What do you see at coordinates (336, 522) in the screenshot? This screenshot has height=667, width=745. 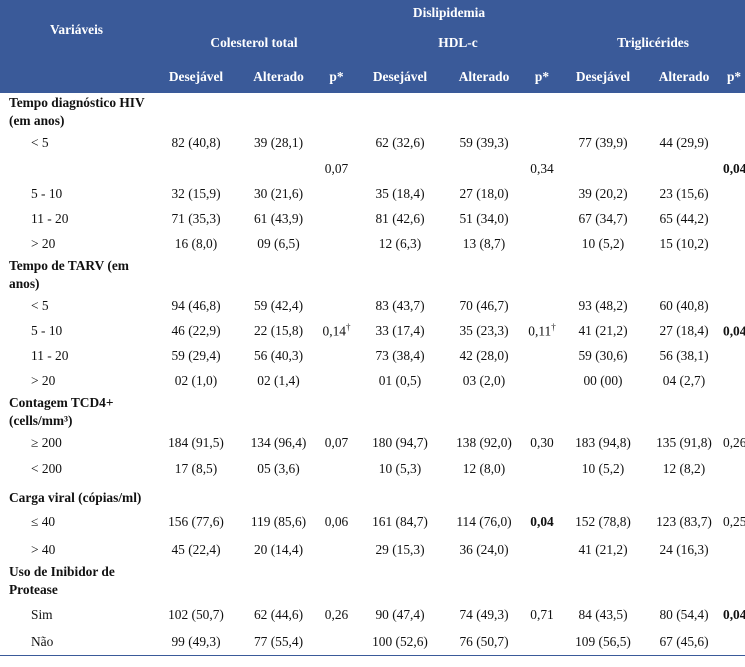 I see `p-value-cell: 0,06` at bounding box center [336, 522].